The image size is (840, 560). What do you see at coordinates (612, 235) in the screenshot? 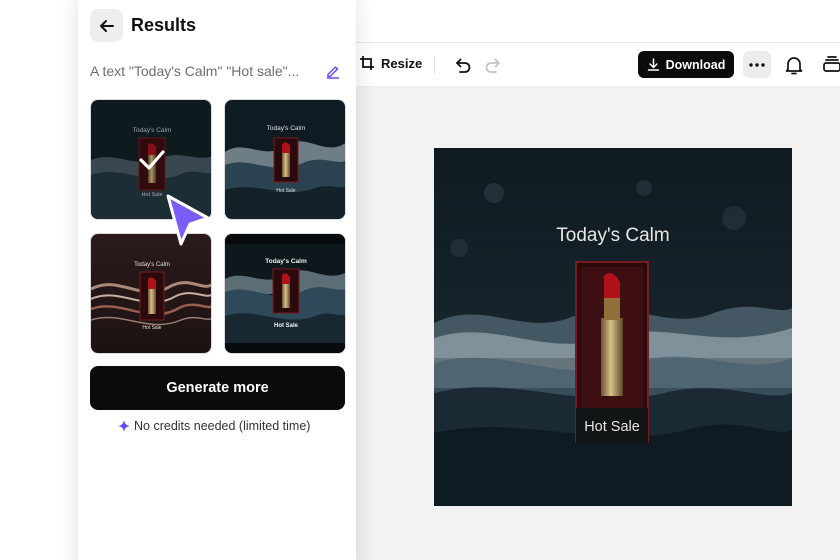
I see `canvas-headline: Today's Calm` at bounding box center [612, 235].